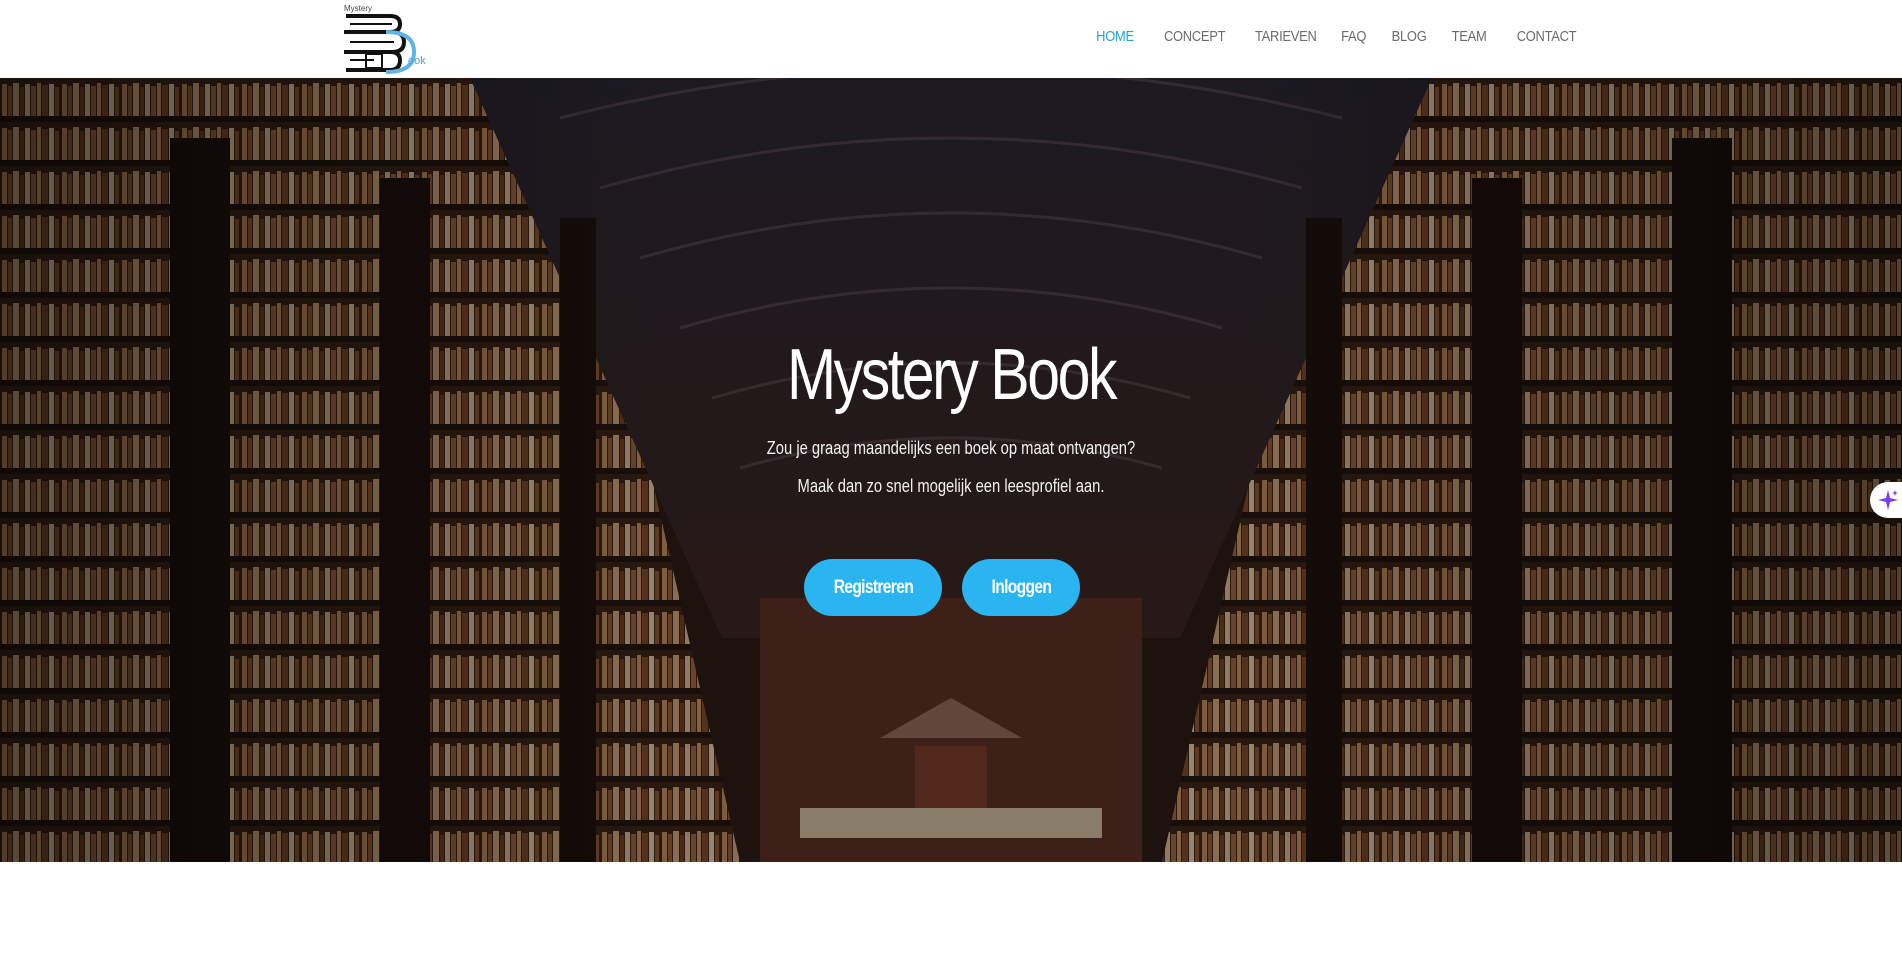 This screenshot has height=959, width=1902. I want to click on mystery-book-logo: Mystery ook, so click(385, 38).